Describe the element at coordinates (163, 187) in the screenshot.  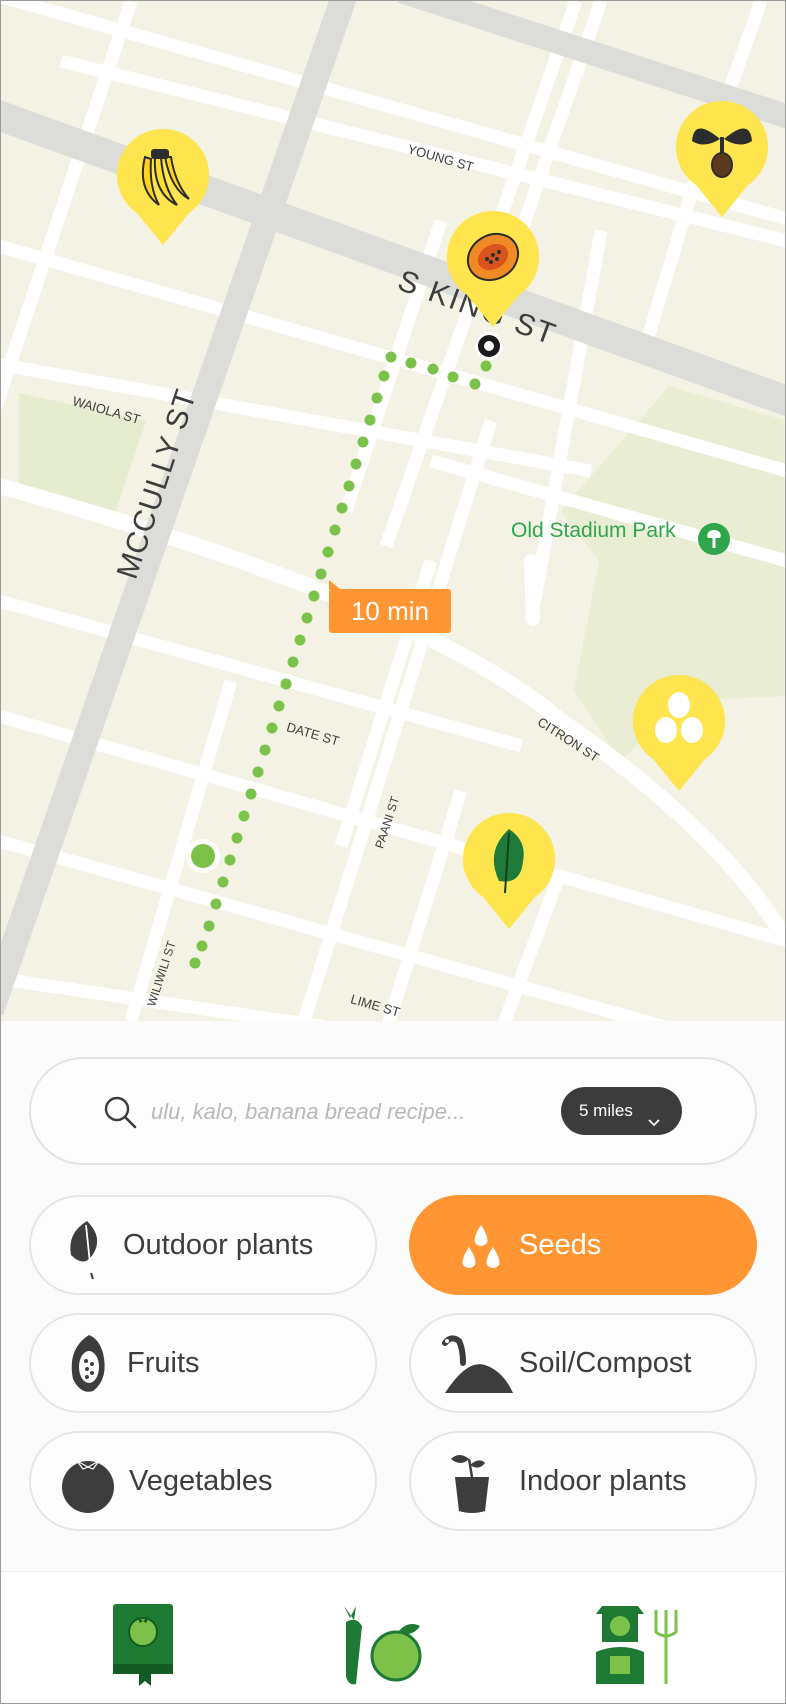
I see `banana-pin` at that location.